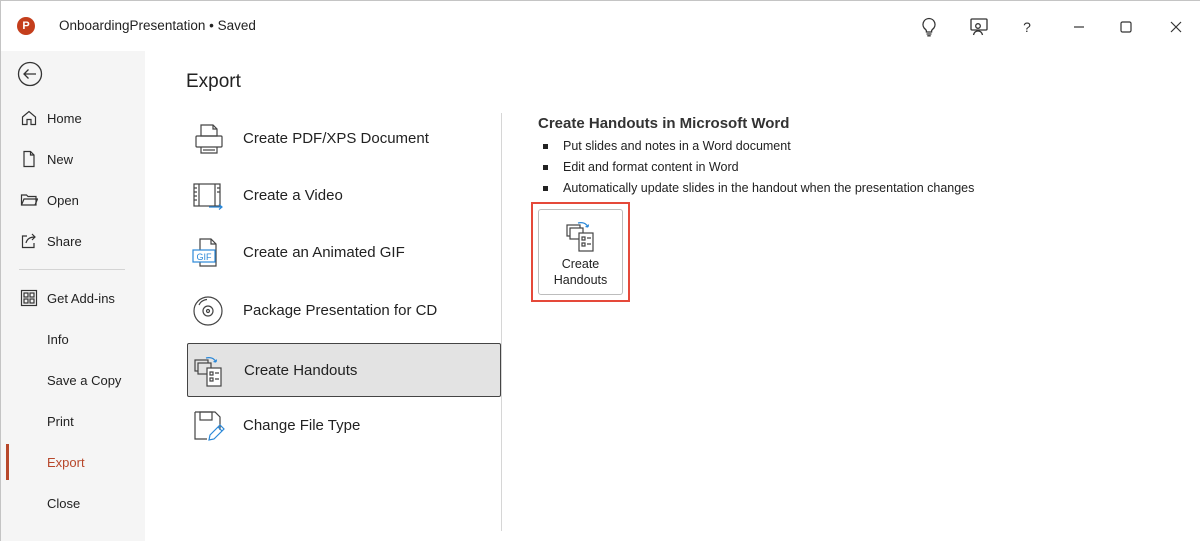 This screenshot has width=1200, height=541. Describe the element at coordinates (205, 257) in the screenshot. I see `gif-icon-text: GIF` at that location.